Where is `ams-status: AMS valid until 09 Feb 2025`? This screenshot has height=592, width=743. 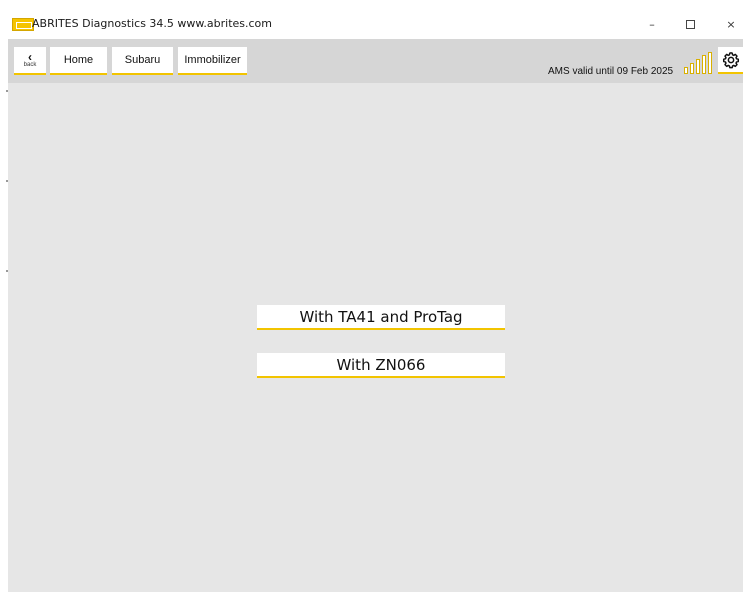 ams-status: AMS valid until 09 Feb 2025 is located at coordinates (611, 71).